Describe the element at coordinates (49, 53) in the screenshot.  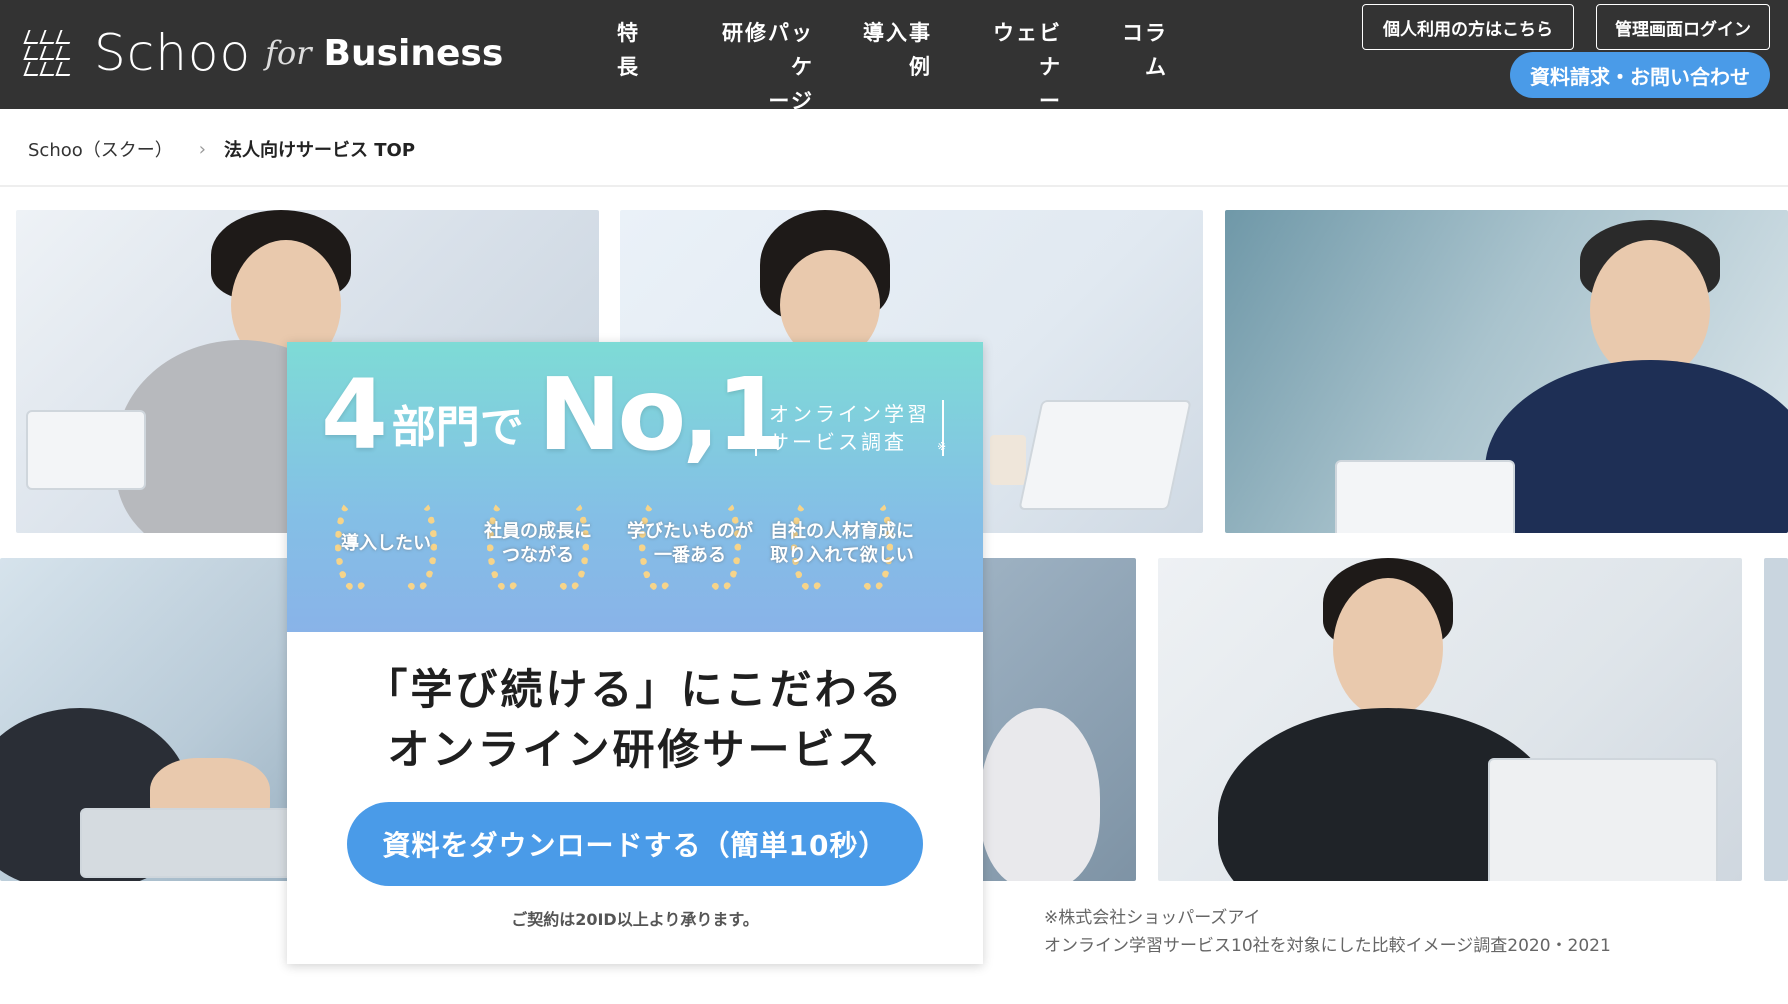
I see `schoo-logo-icon` at that location.